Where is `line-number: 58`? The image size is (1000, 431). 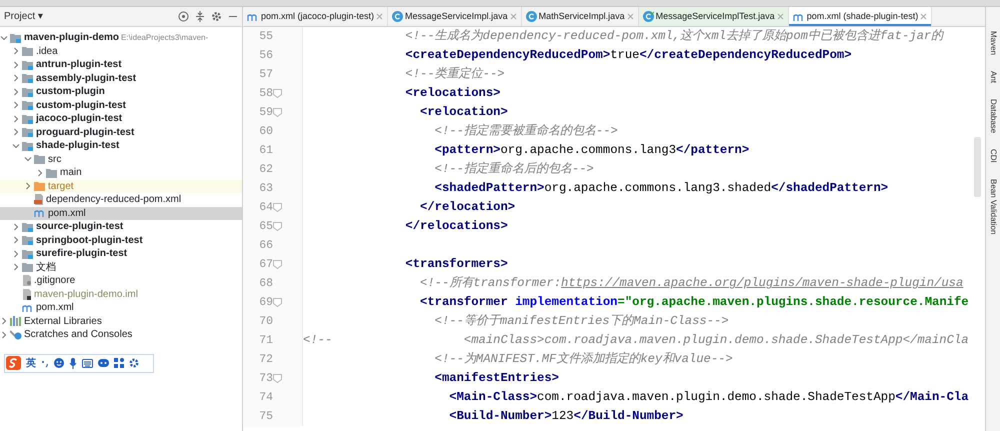 line-number: 58 is located at coordinates (265, 94).